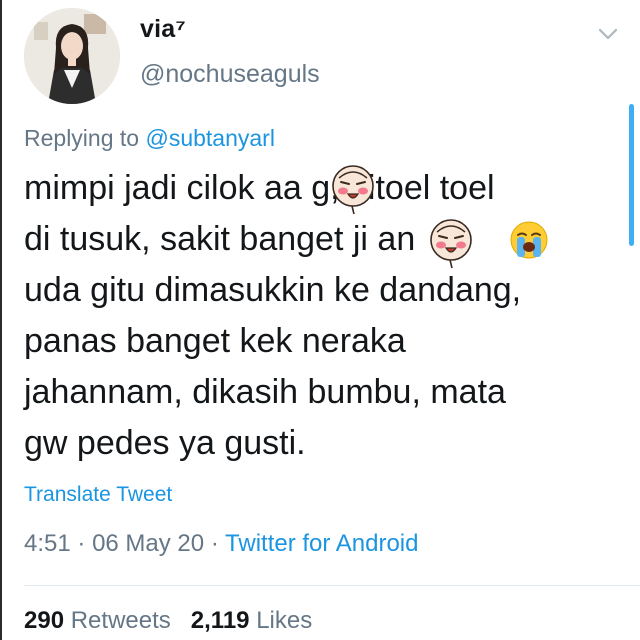  Describe the element at coordinates (259, 188) in the screenshot. I see `tweet-line: mimpi jadi cilok aa g, ditoel toel` at that location.